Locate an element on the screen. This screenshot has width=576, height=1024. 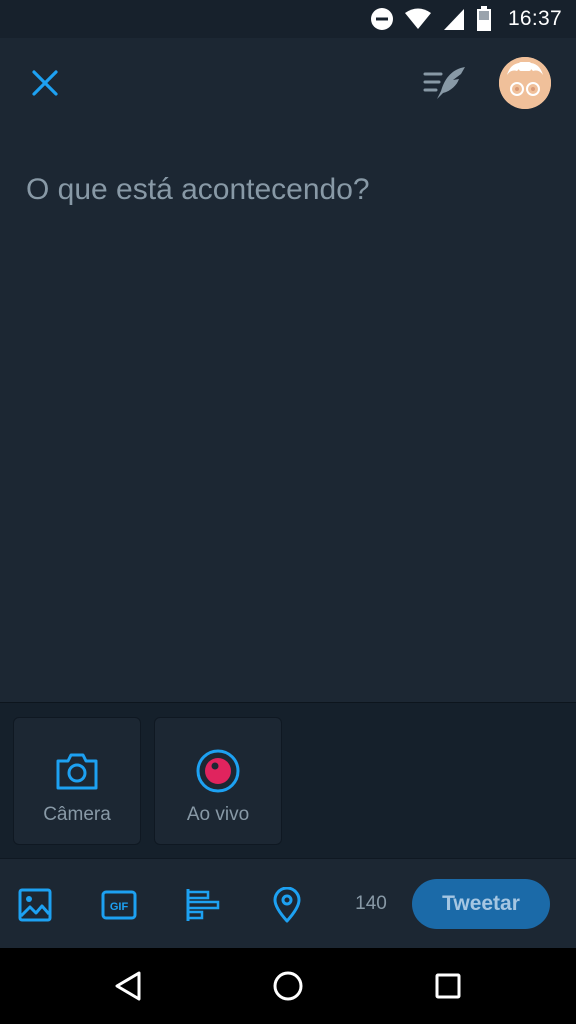
camera-label: Câmera is located at coordinates (77, 814).